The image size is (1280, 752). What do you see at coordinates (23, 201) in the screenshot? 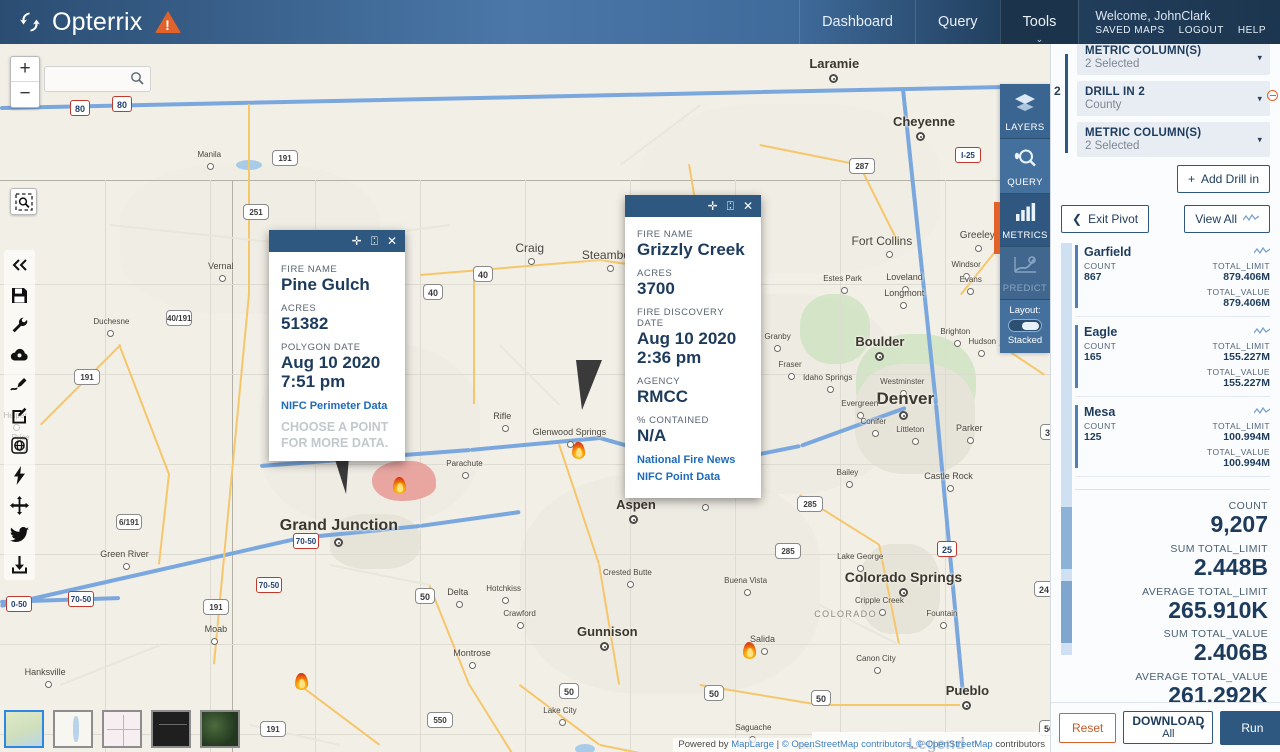
I see `box-zoom-button` at bounding box center [23, 201].